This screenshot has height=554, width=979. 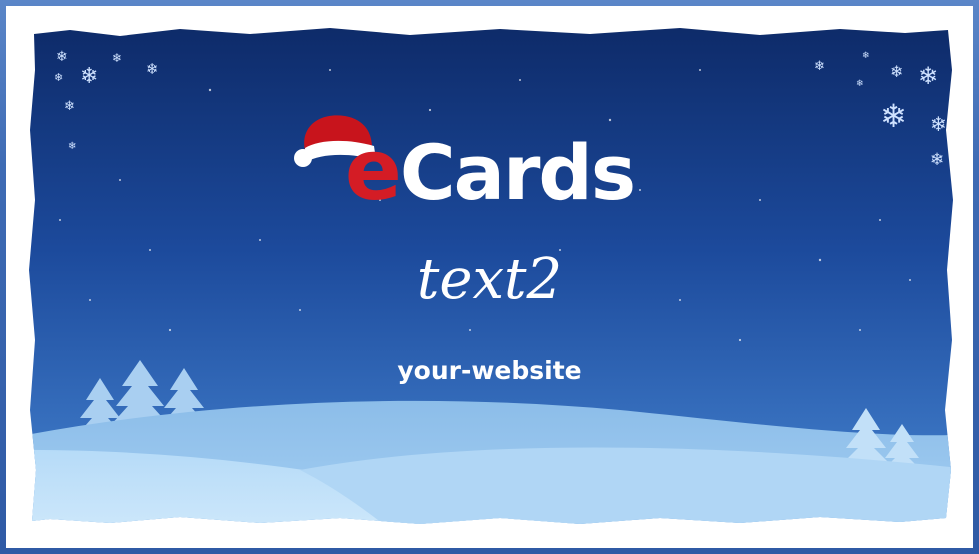 What do you see at coordinates (517, 172) in the screenshot?
I see `logo-cards-word: Cards` at bounding box center [517, 172].